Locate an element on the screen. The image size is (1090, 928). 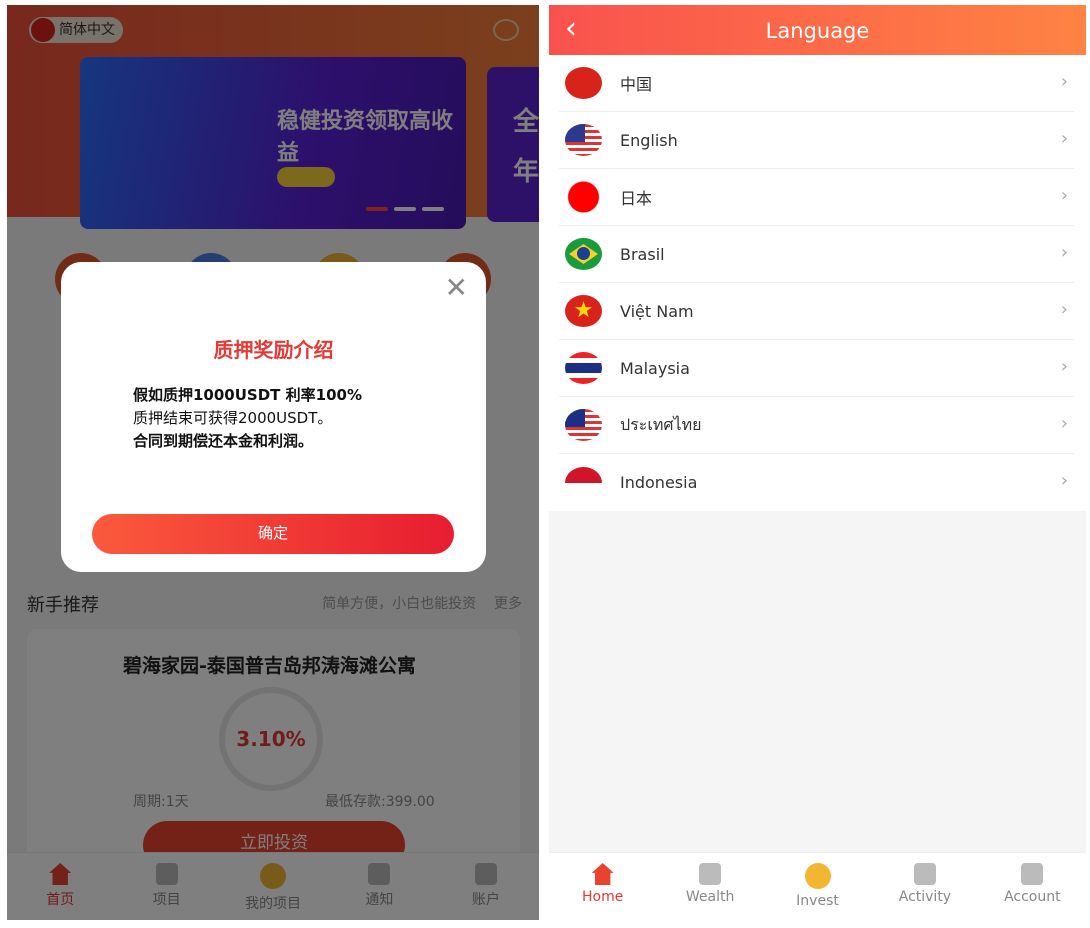
home-icon is located at coordinates (602, 874).